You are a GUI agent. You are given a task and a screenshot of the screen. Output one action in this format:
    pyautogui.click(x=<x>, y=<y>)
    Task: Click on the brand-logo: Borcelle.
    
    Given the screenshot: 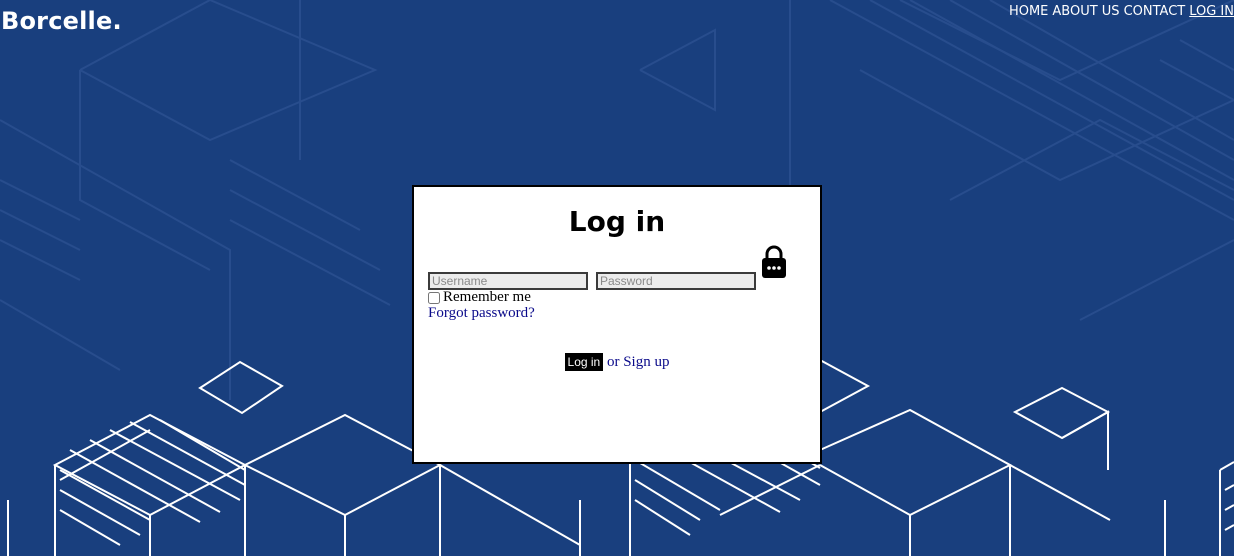 What is the action you would take?
    pyautogui.click(x=61, y=21)
    